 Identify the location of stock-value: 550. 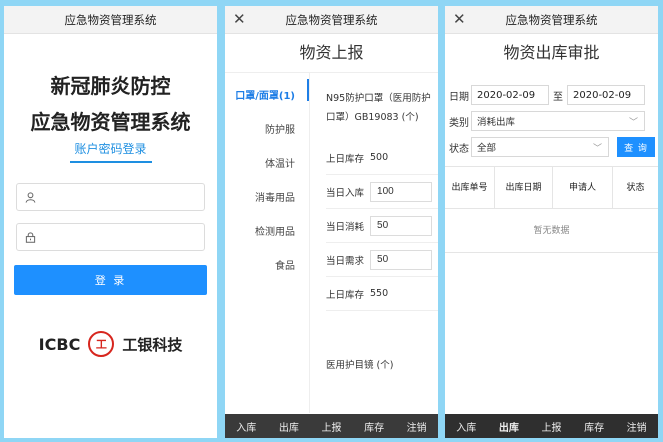
(379, 293).